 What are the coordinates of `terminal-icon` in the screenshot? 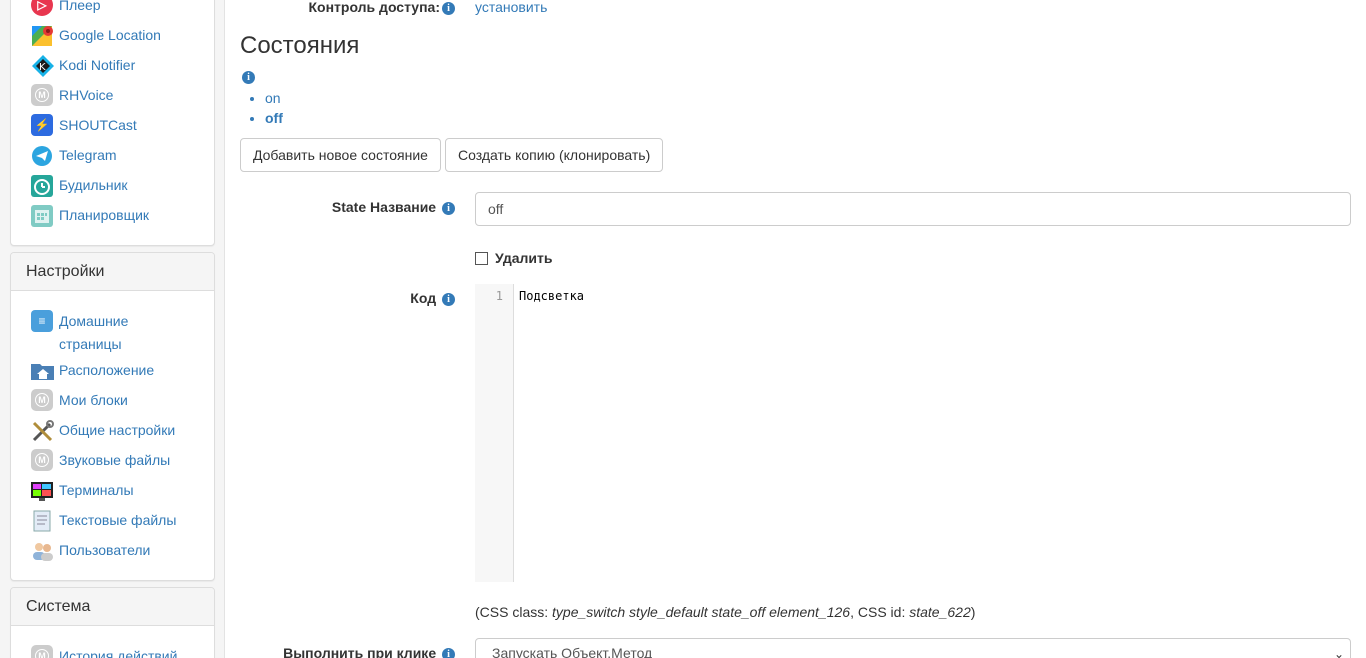 It's located at (43, 491).